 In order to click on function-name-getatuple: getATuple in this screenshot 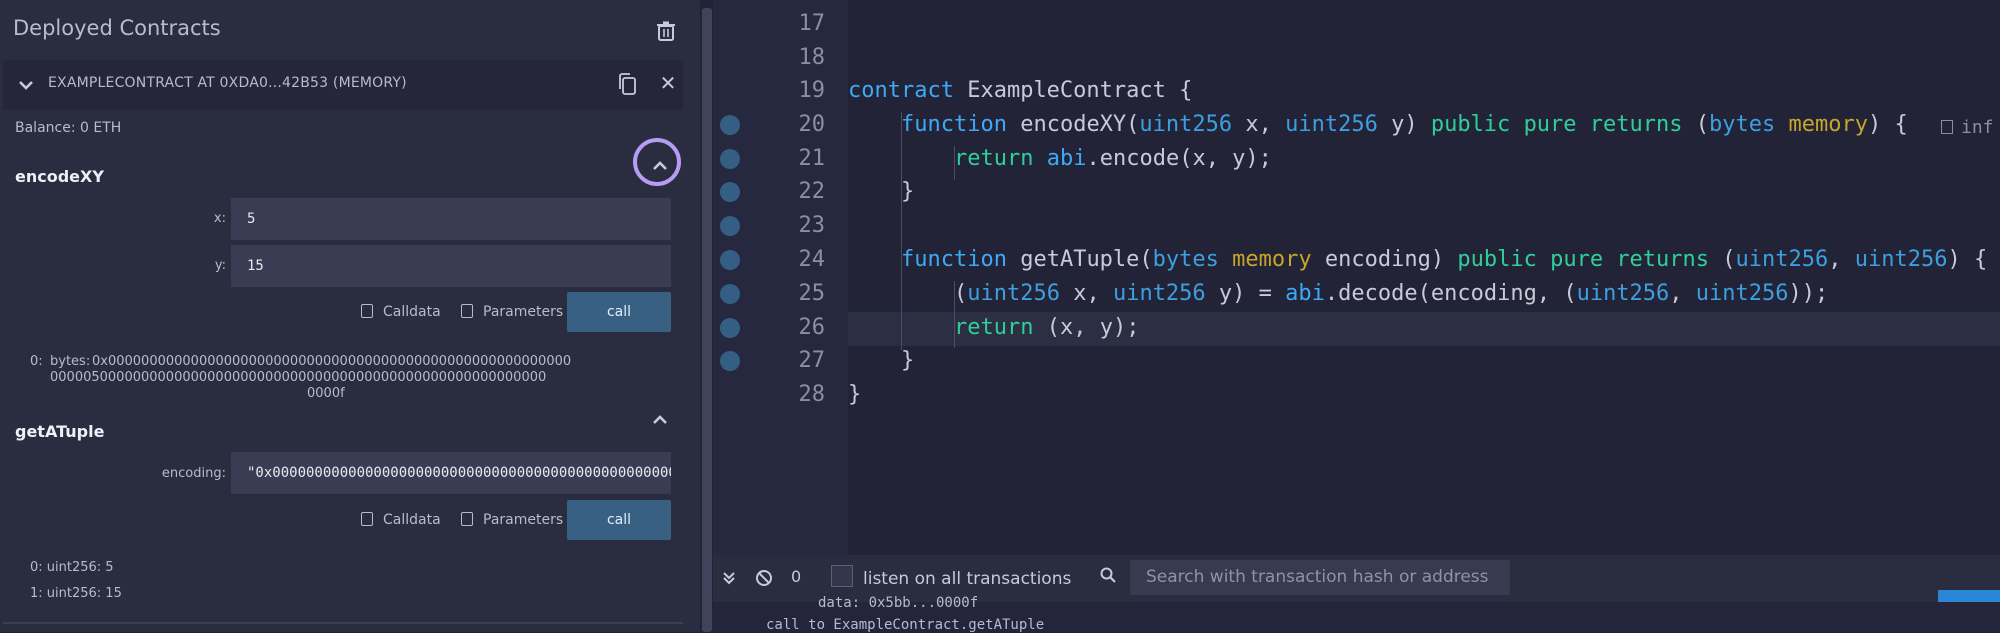, I will do `click(60, 431)`.